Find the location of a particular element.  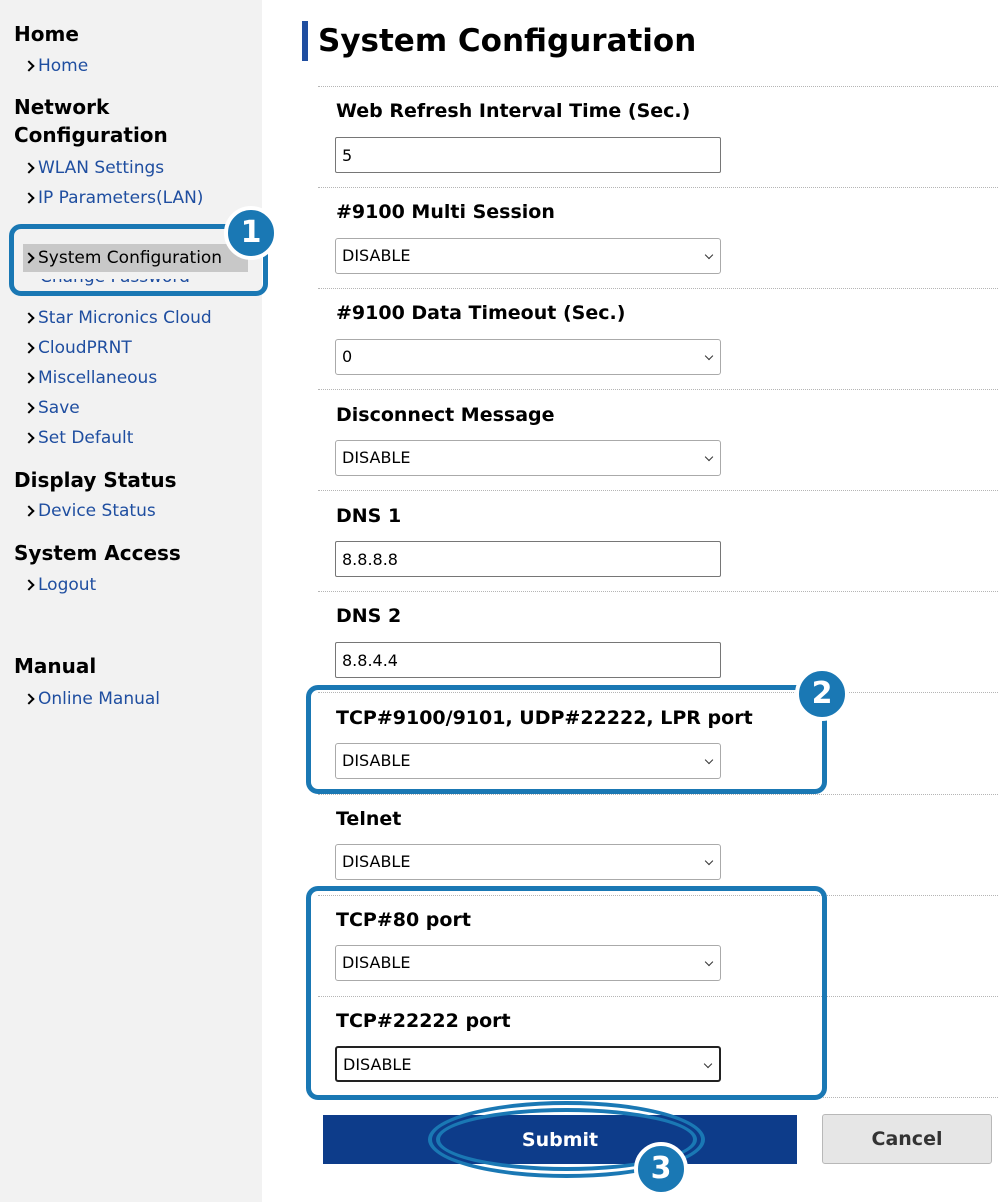

sidebar-item-label: Miscellaneous is located at coordinates (98, 378).